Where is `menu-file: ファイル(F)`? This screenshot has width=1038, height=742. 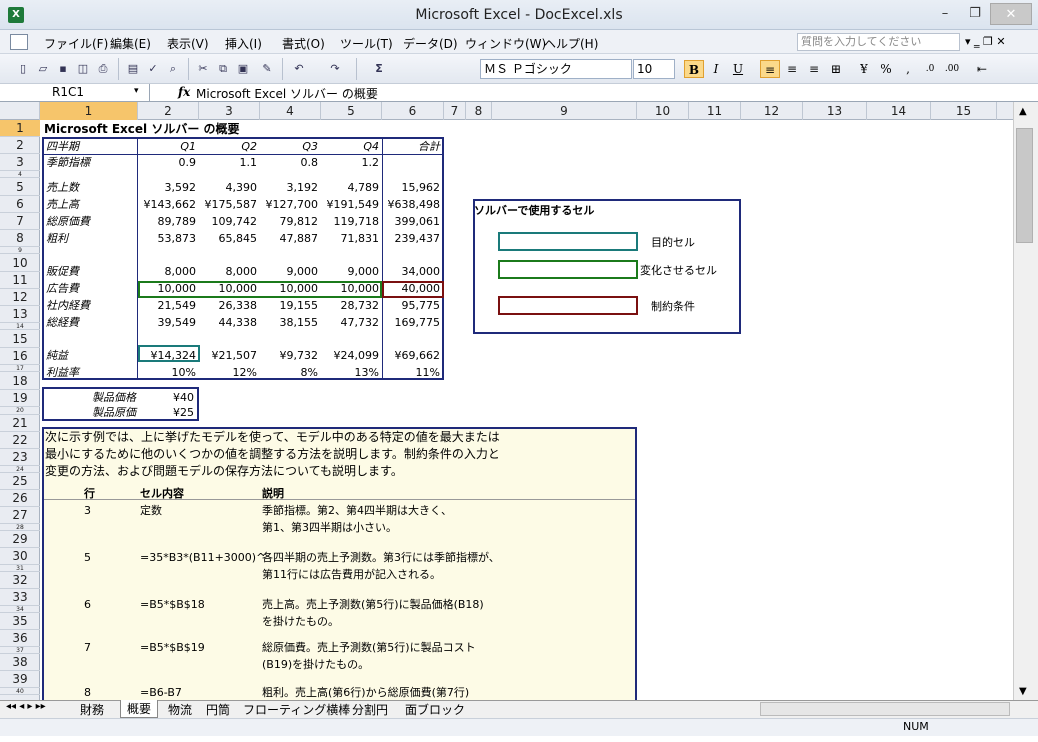 menu-file: ファイル(F) is located at coordinates (76, 43).